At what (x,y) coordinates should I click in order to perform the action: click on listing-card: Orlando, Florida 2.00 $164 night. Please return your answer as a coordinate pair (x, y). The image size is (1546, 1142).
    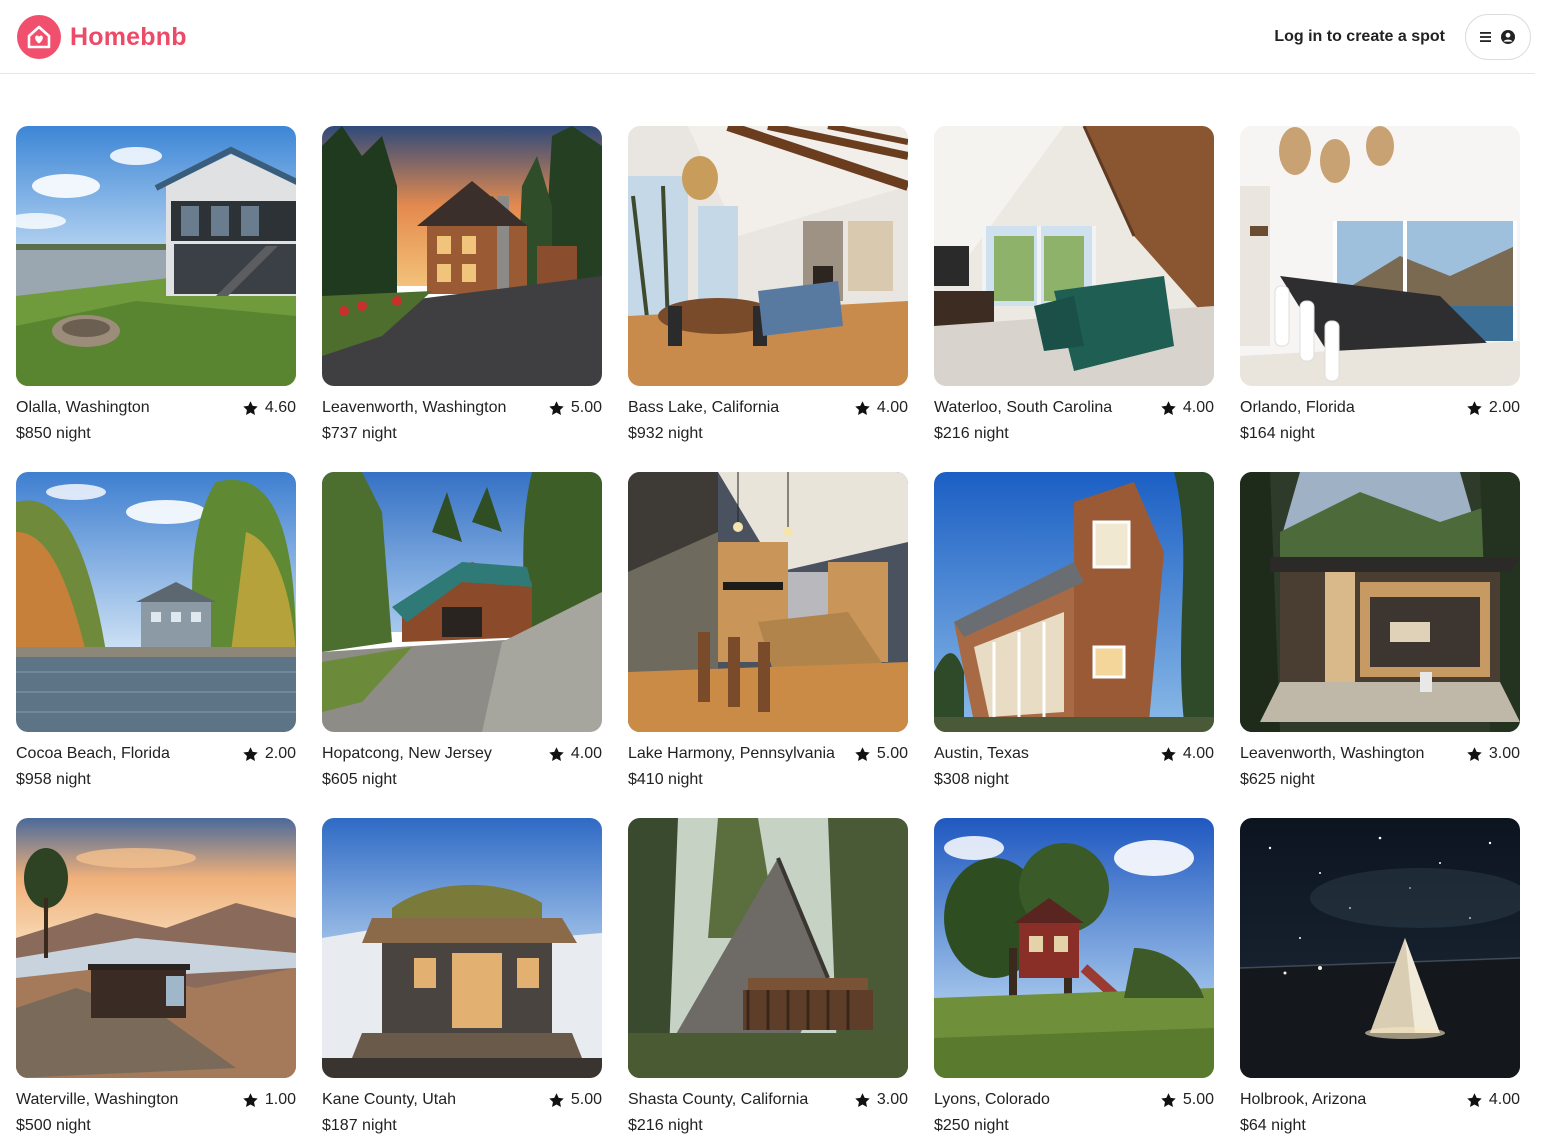
    Looking at the image, I should click on (1380, 284).